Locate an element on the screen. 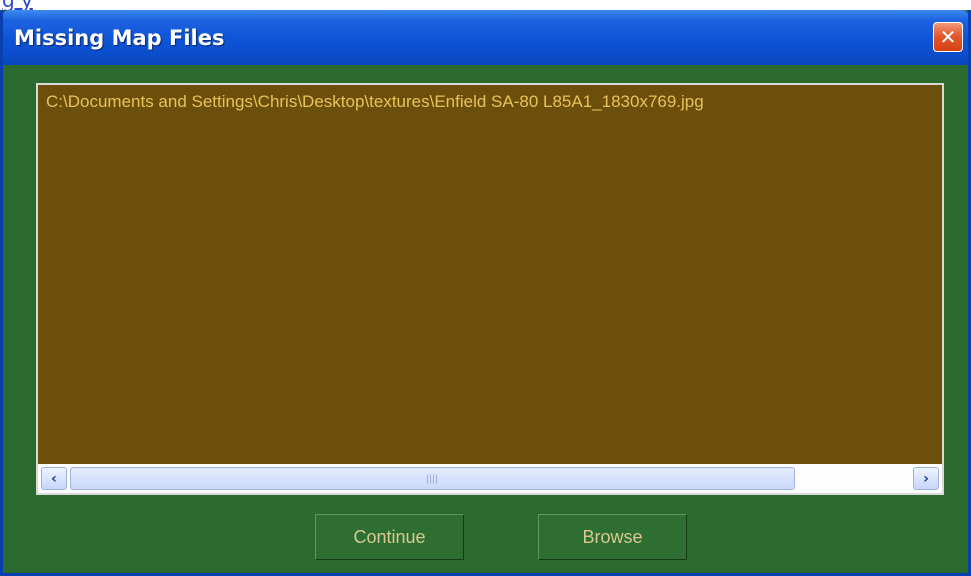  close-button: ✕ is located at coordinates (948, 37).